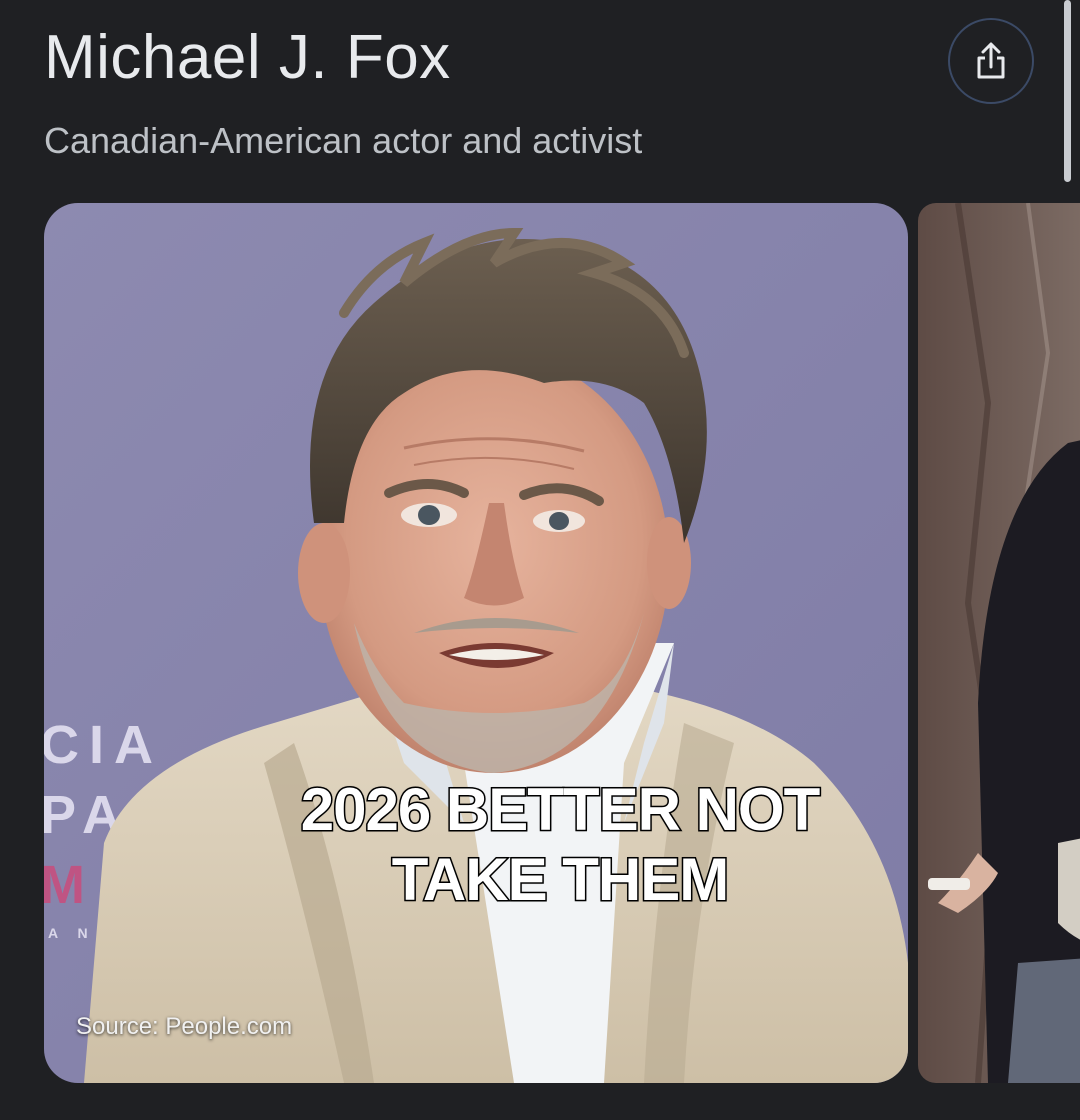 The height and width of the screenshot is (1120, 1080). What do you see at coordinates (343, 140) in the screenshot?
I see `entity-subtitle: Canadian-American actor and activist` at bounding box center [343, 140].